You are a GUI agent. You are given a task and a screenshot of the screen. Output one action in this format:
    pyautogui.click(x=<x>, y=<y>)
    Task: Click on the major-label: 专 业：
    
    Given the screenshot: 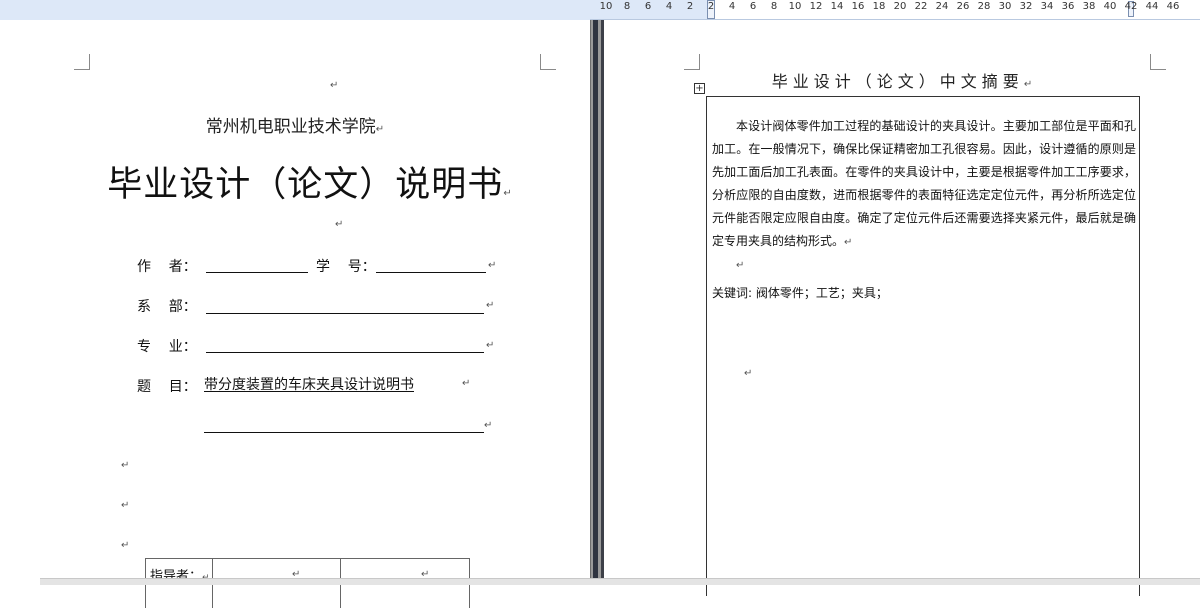 What is the action you would take?
    pyautogui.click(x=167, y=347)
    